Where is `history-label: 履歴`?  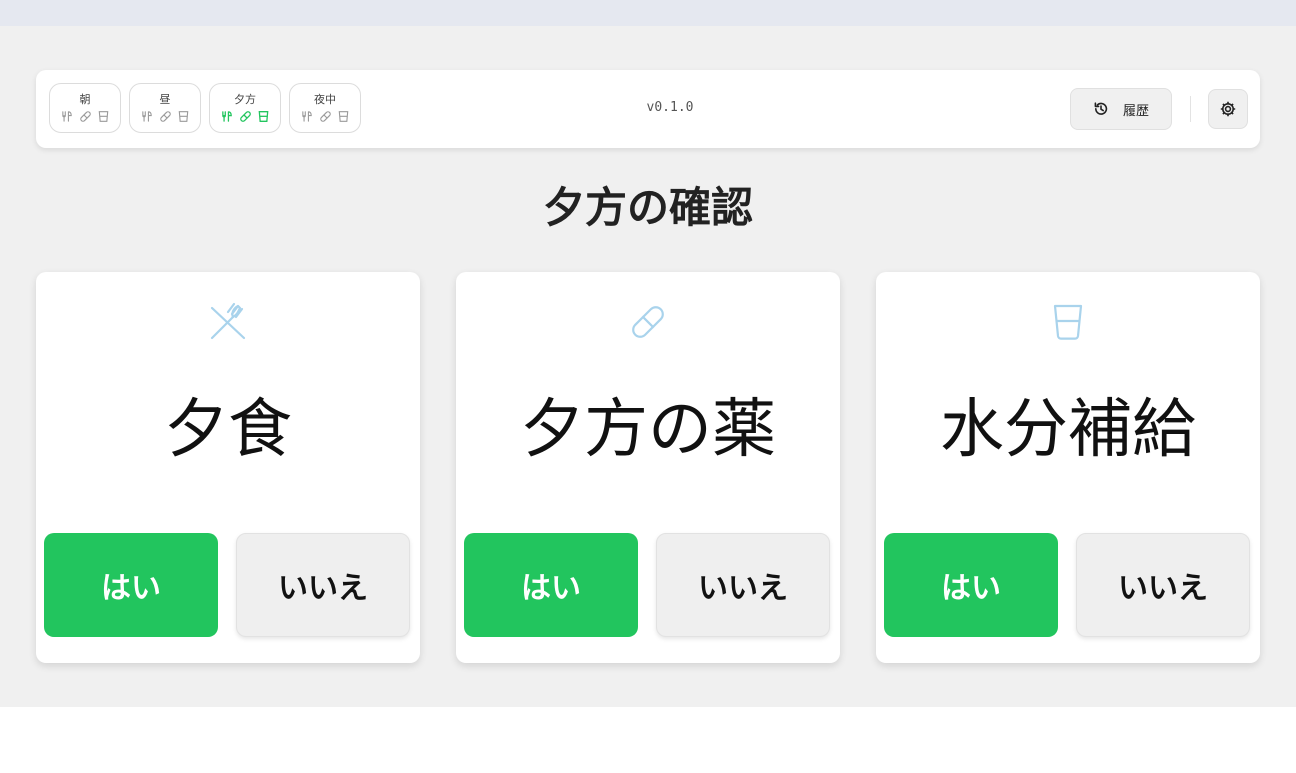
history-label: 履歴 is located at coordinates (1135, 111).